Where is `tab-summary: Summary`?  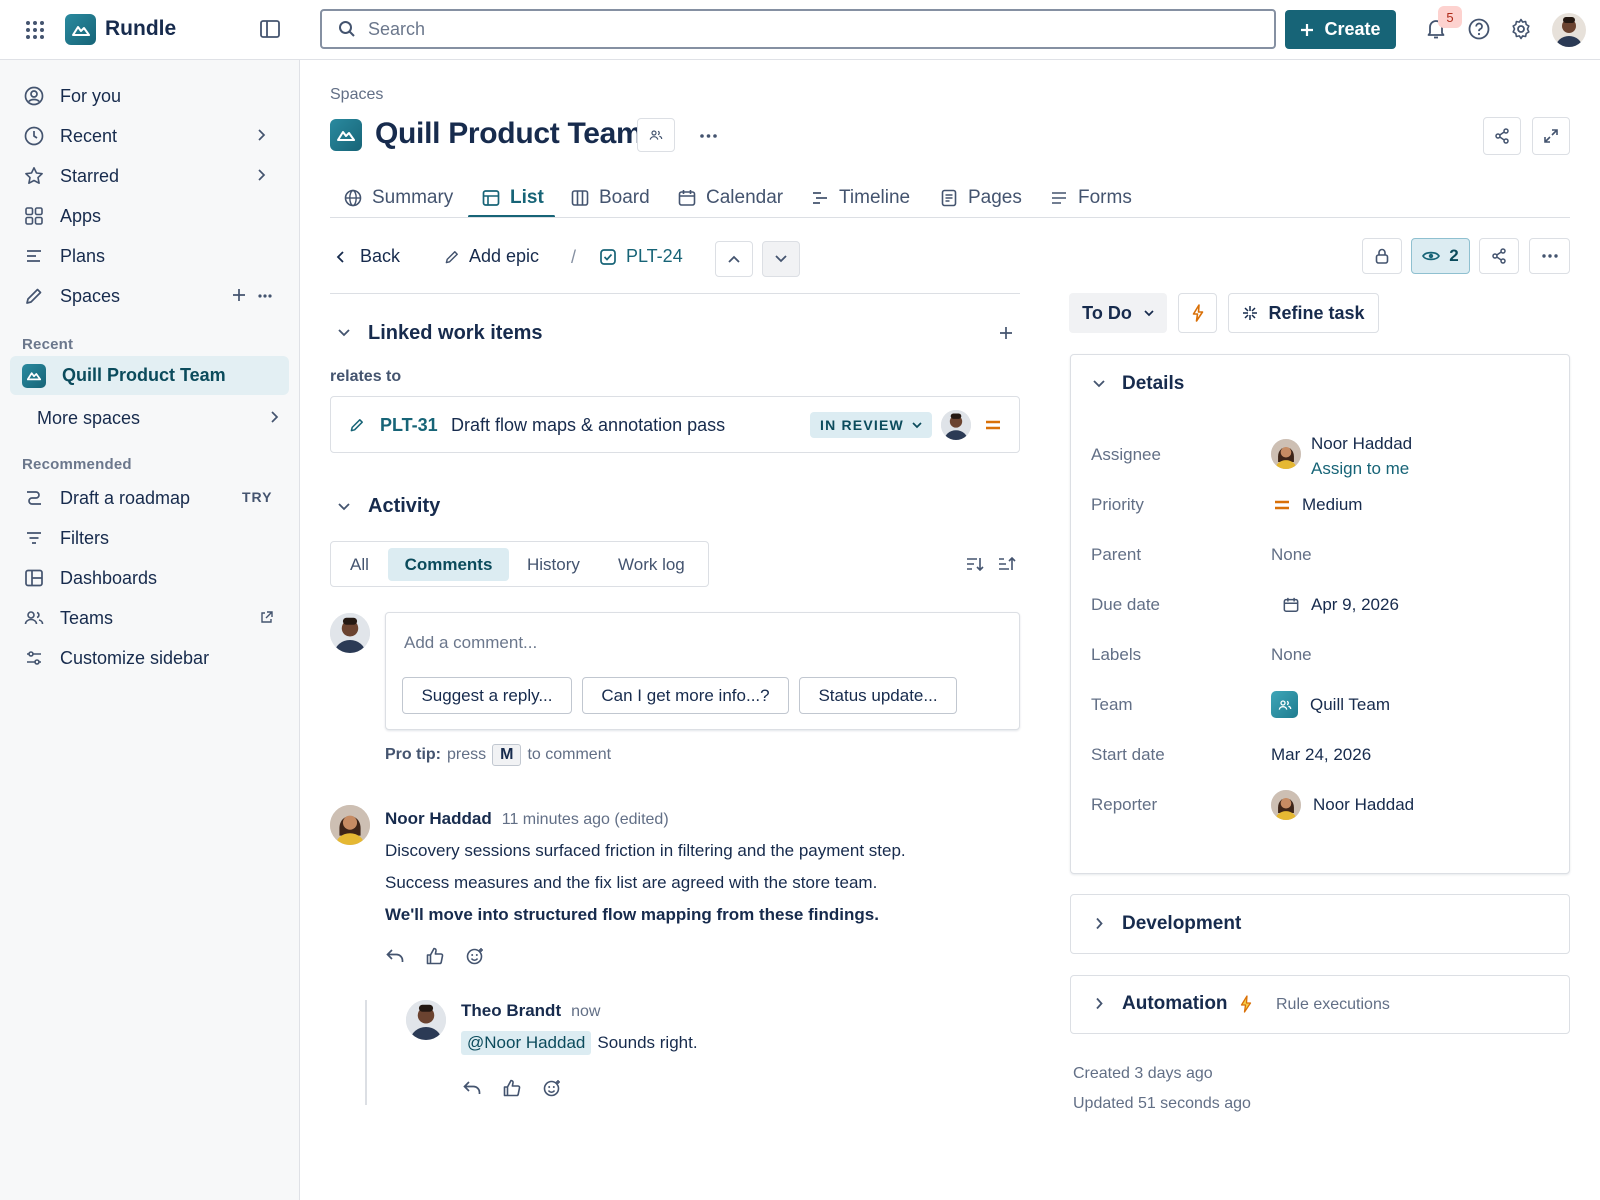 tab-summary: Summary is located at coordinates (398, 198).